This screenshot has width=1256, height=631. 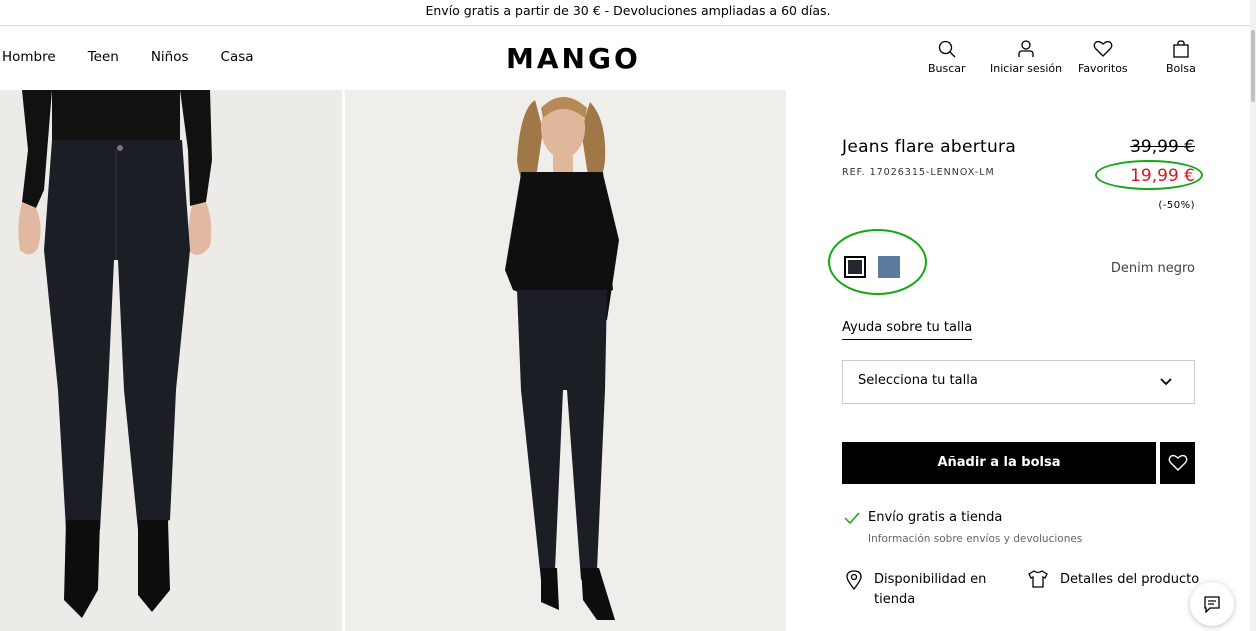 I want to click on login-label: Iniciar sesión, so click(x=1026, y=68).